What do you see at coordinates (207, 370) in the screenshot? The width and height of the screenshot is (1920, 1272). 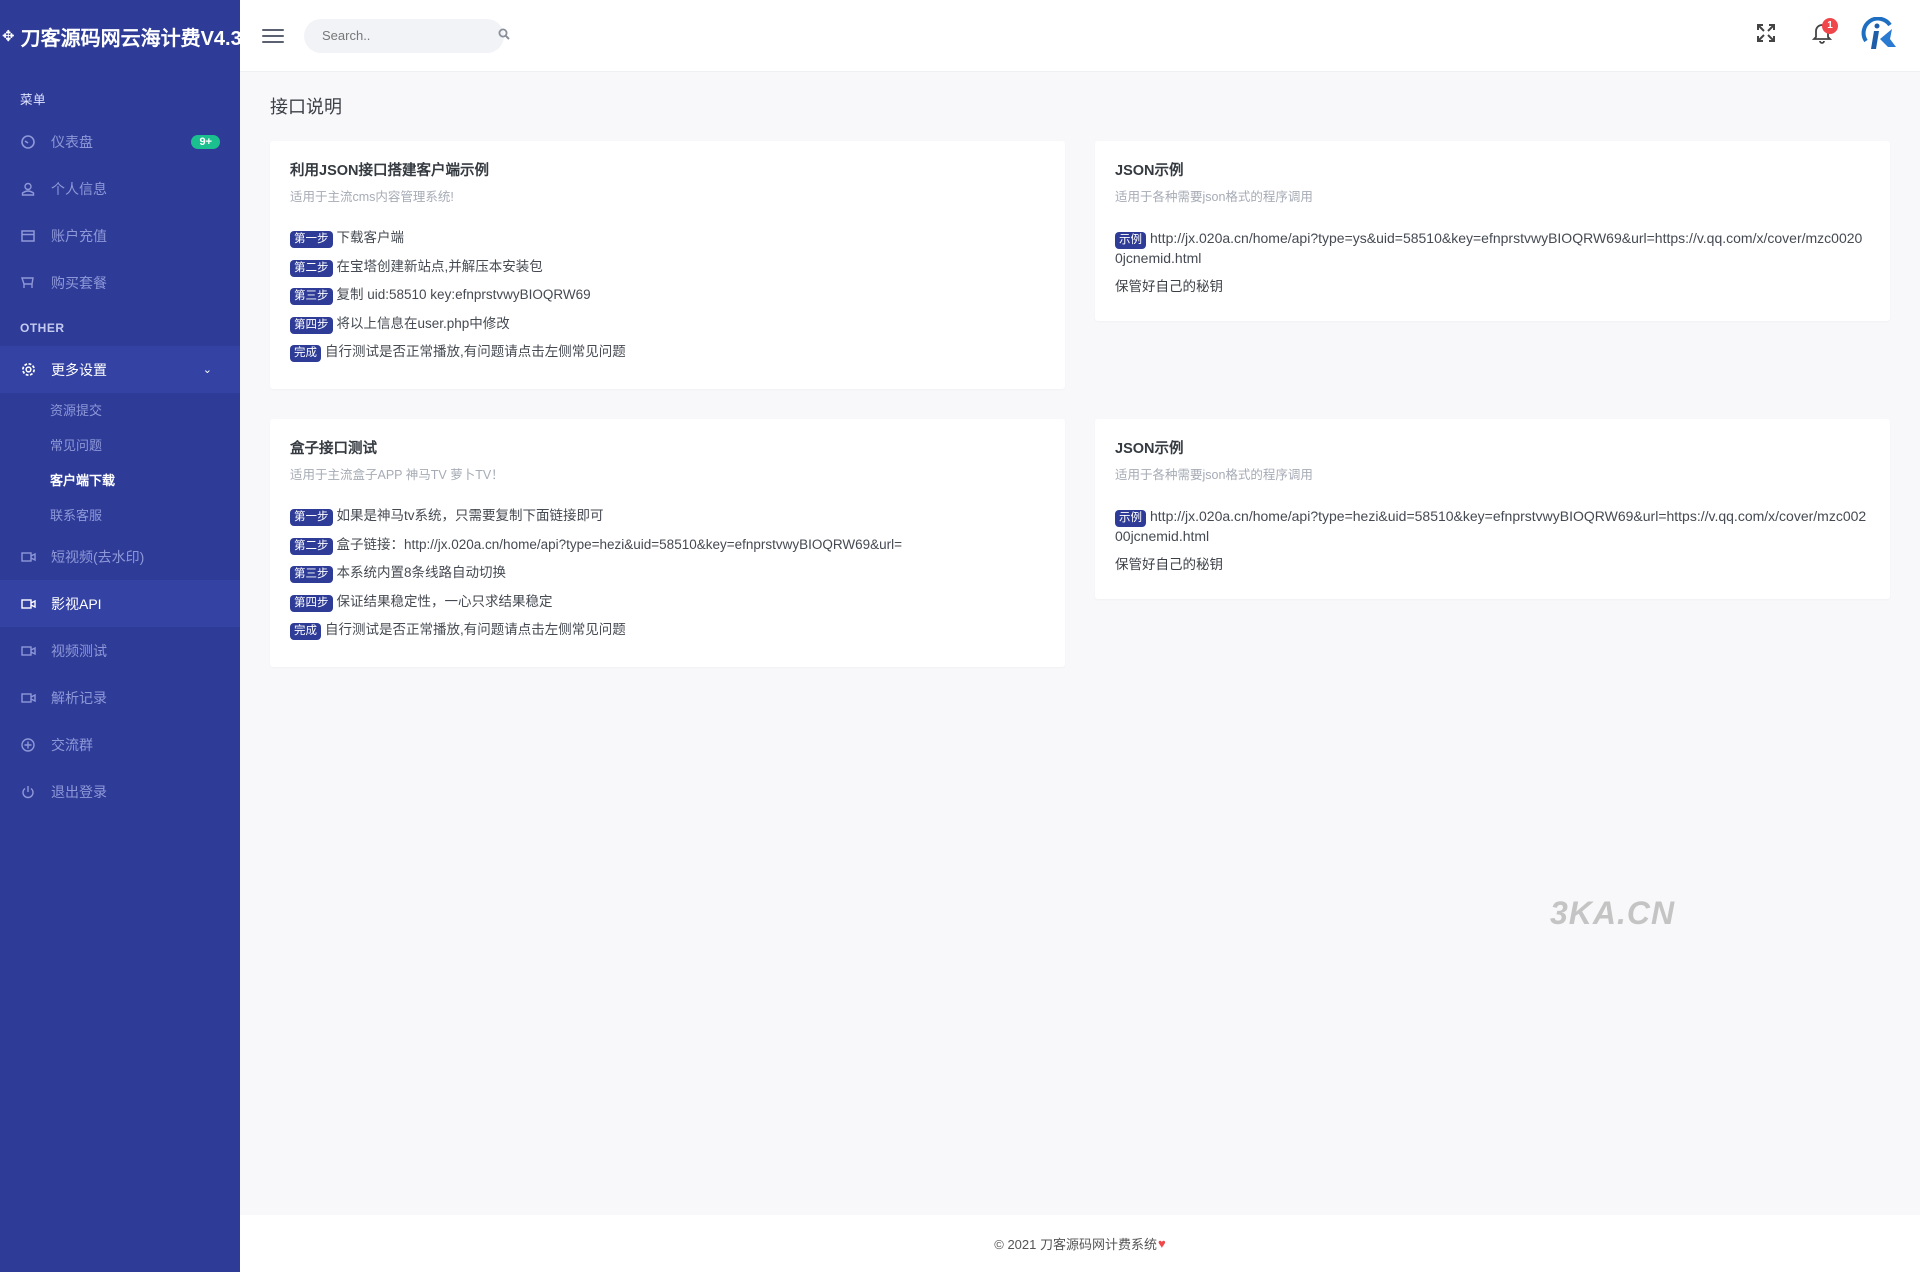 I see `chevron-down-icon: ⌄` at bounding box center [207, 370].